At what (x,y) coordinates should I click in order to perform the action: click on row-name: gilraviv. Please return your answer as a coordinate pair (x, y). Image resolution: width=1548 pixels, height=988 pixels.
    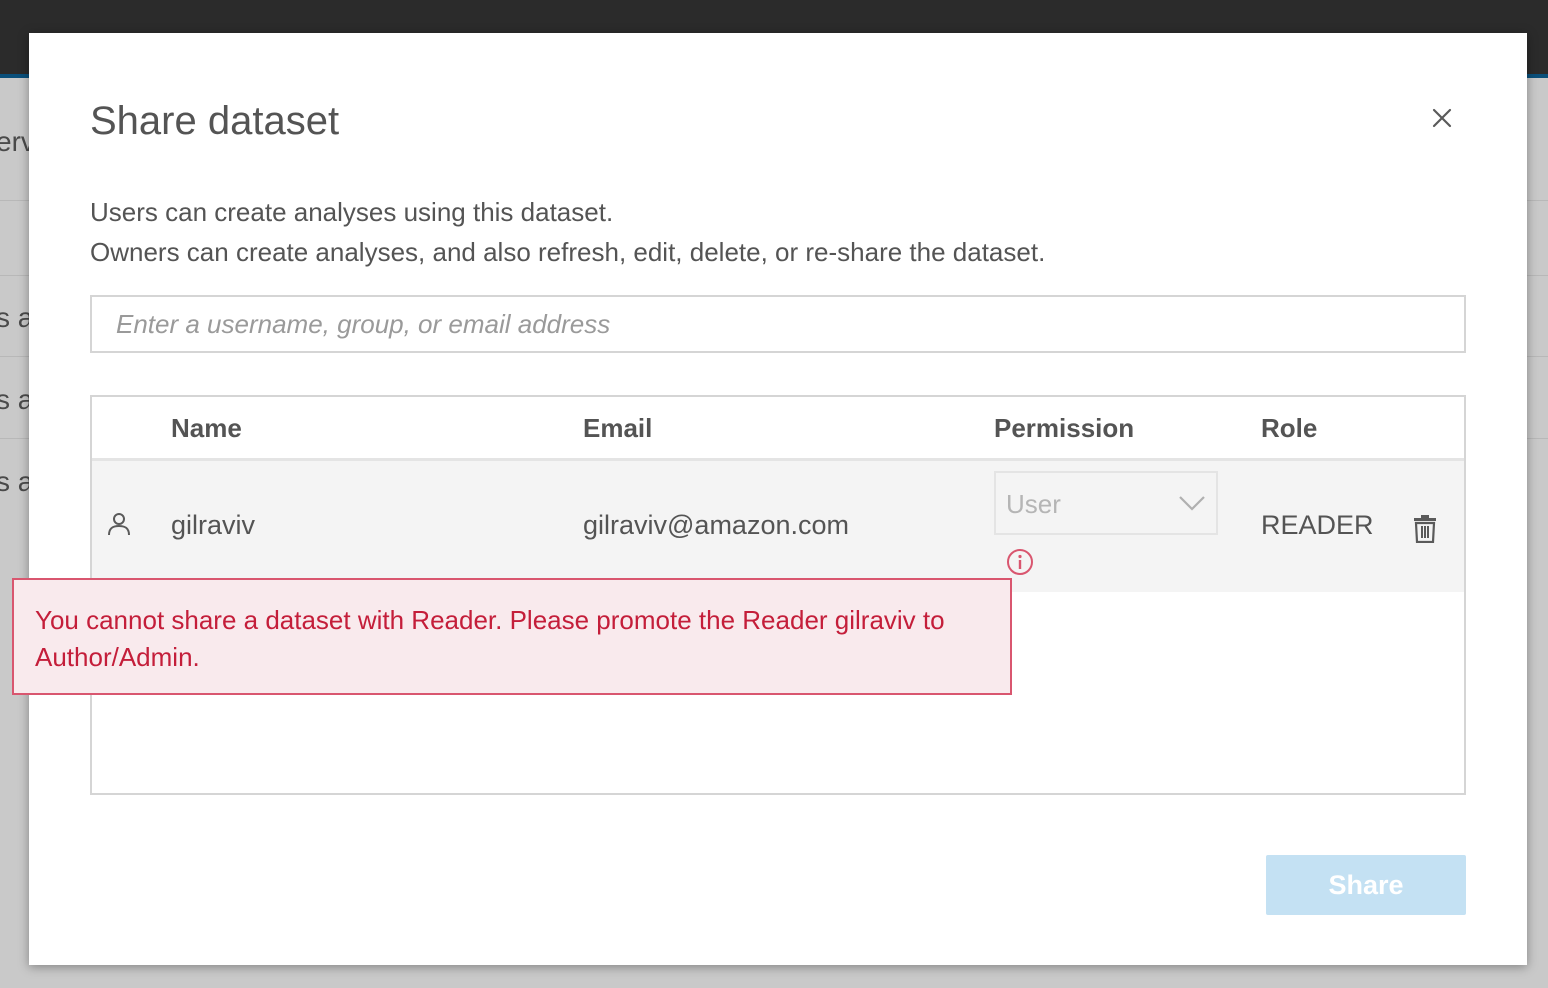
    Looking at the image, I should click on (213, 525).